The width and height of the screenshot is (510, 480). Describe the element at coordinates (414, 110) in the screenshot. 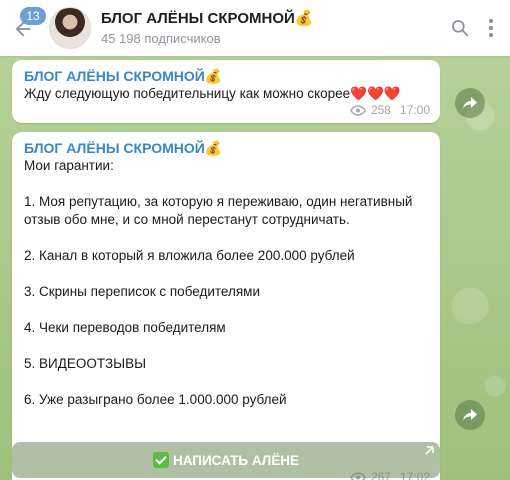

I see `message-time: 17:00` at that location.